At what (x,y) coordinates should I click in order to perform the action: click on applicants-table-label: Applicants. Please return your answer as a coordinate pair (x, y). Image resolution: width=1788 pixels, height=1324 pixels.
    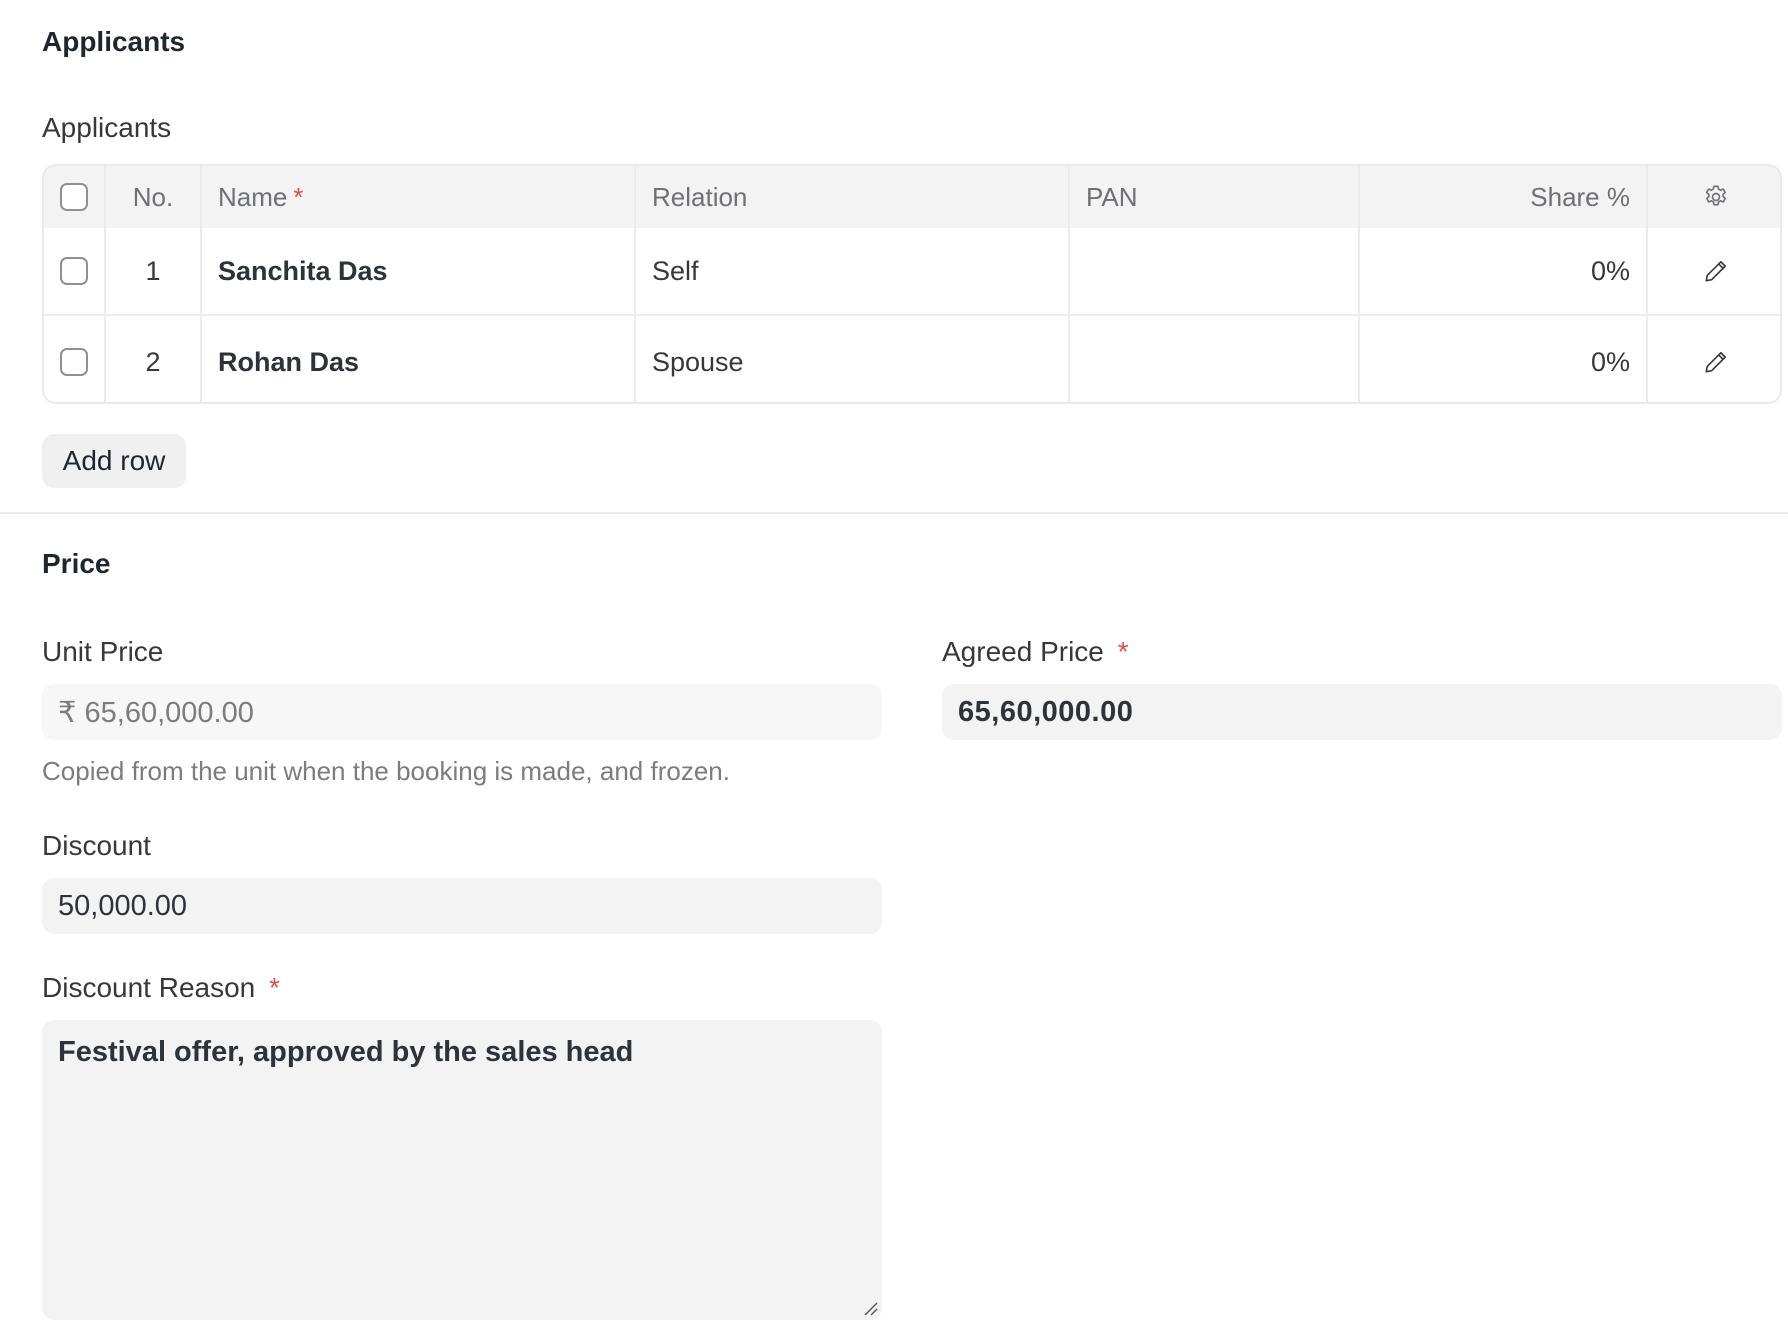
    Looking at the image, I should click on (107, 127).